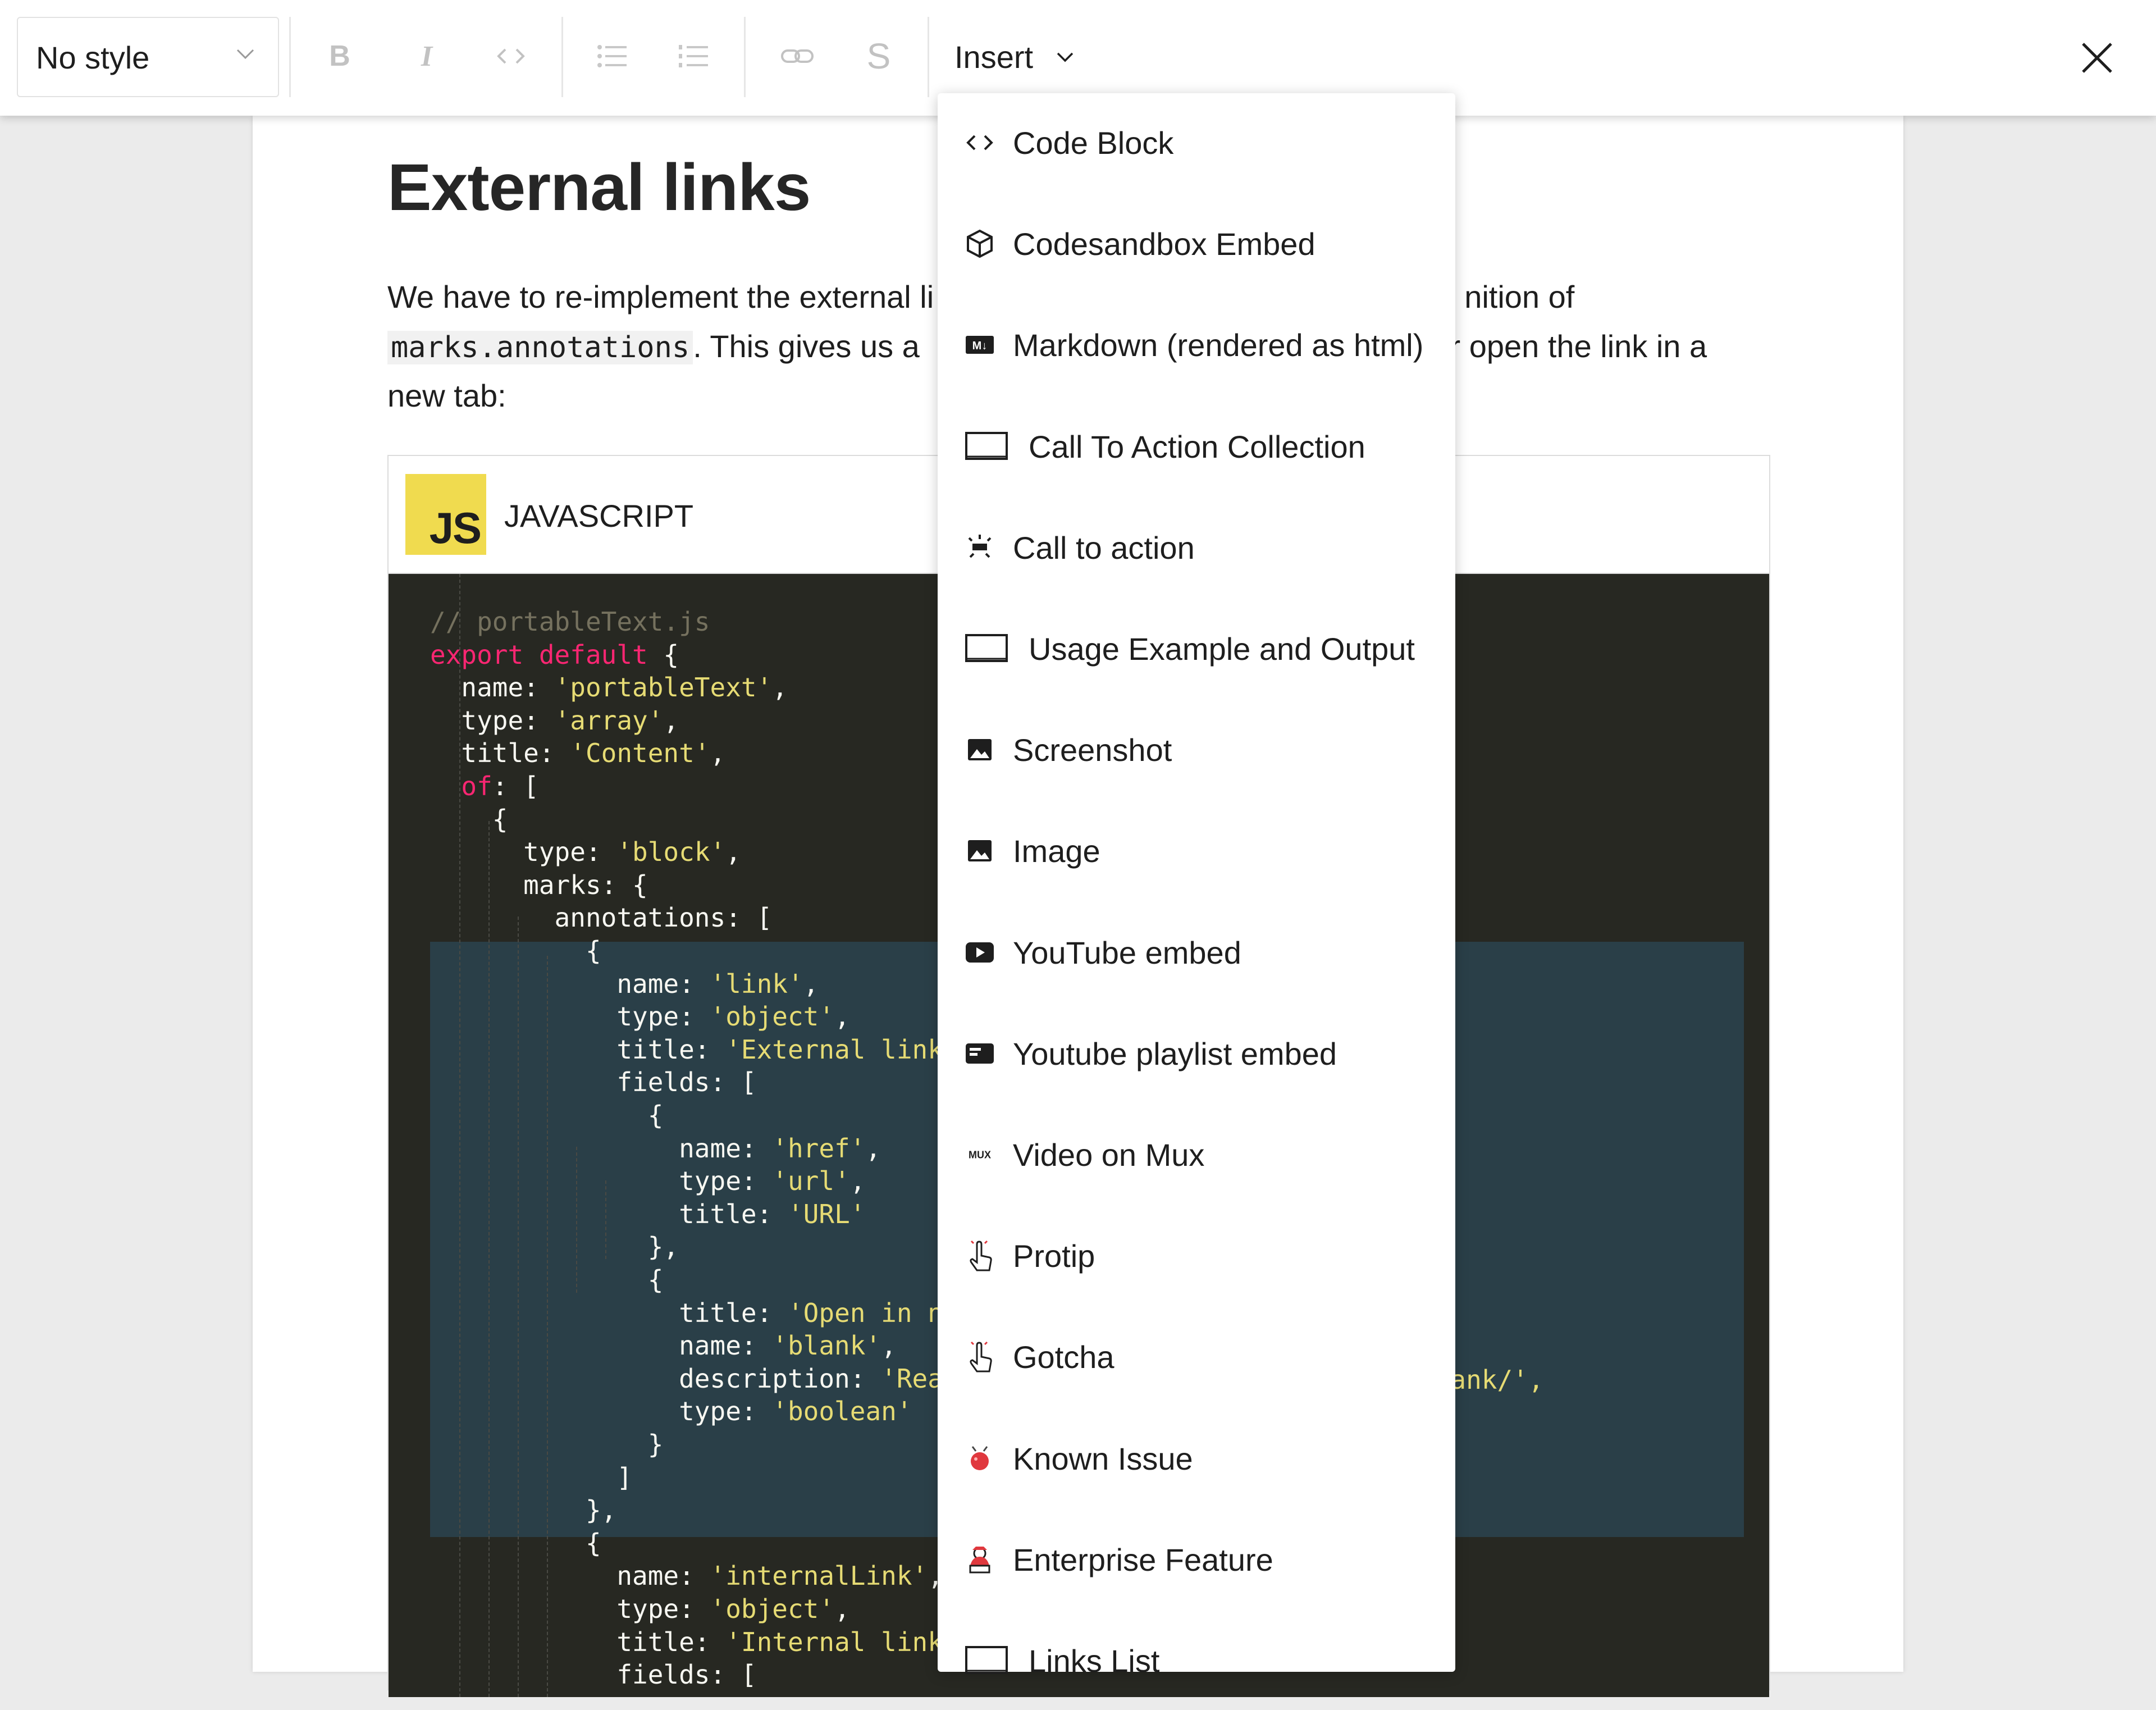  I want to click on insert-menu-item-label: Known Issue, so click(1103, 1458).